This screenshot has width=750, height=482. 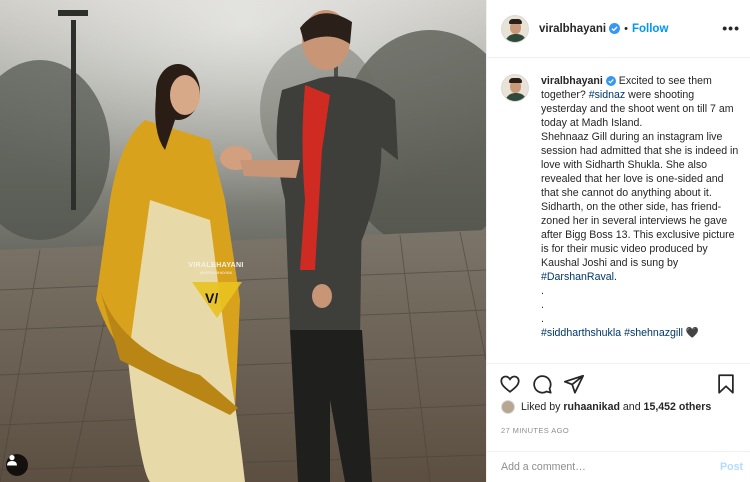 I want to click on svg-text: V/, so click(x=211, y=298).